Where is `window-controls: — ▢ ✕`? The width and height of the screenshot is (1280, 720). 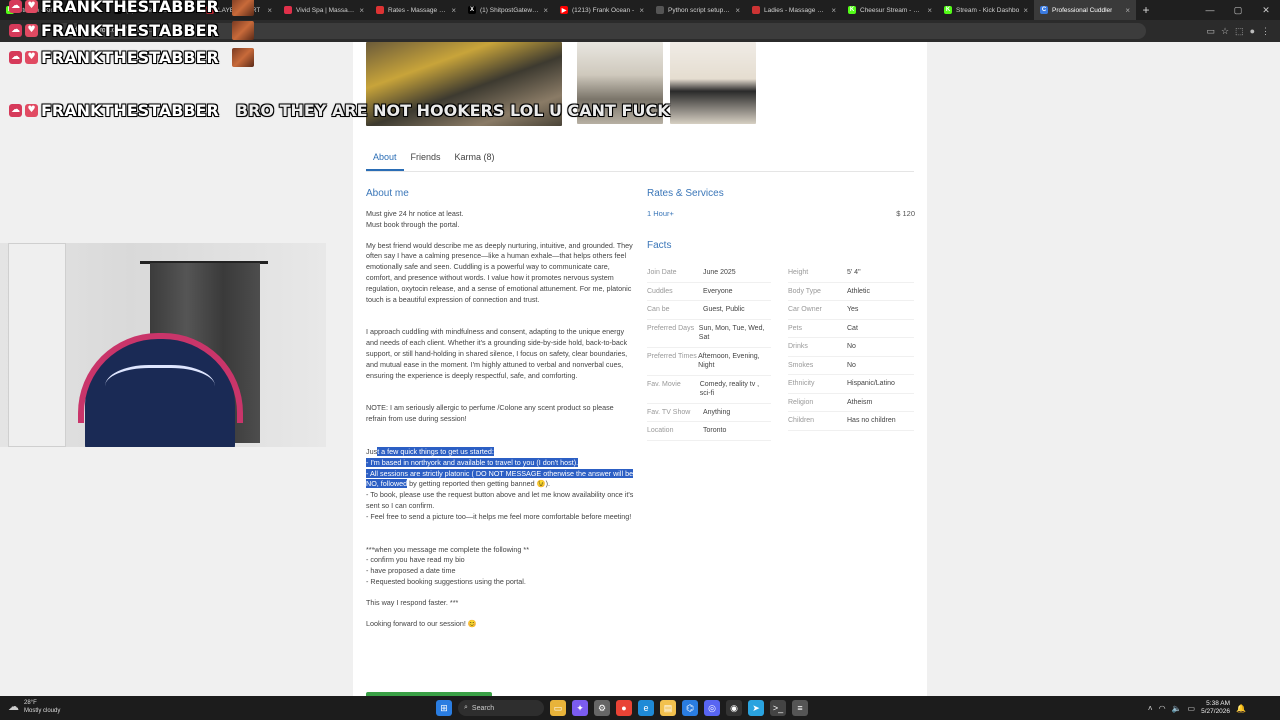
window-controls: — ▢ ✕ is located at coordinates (1238, 10).